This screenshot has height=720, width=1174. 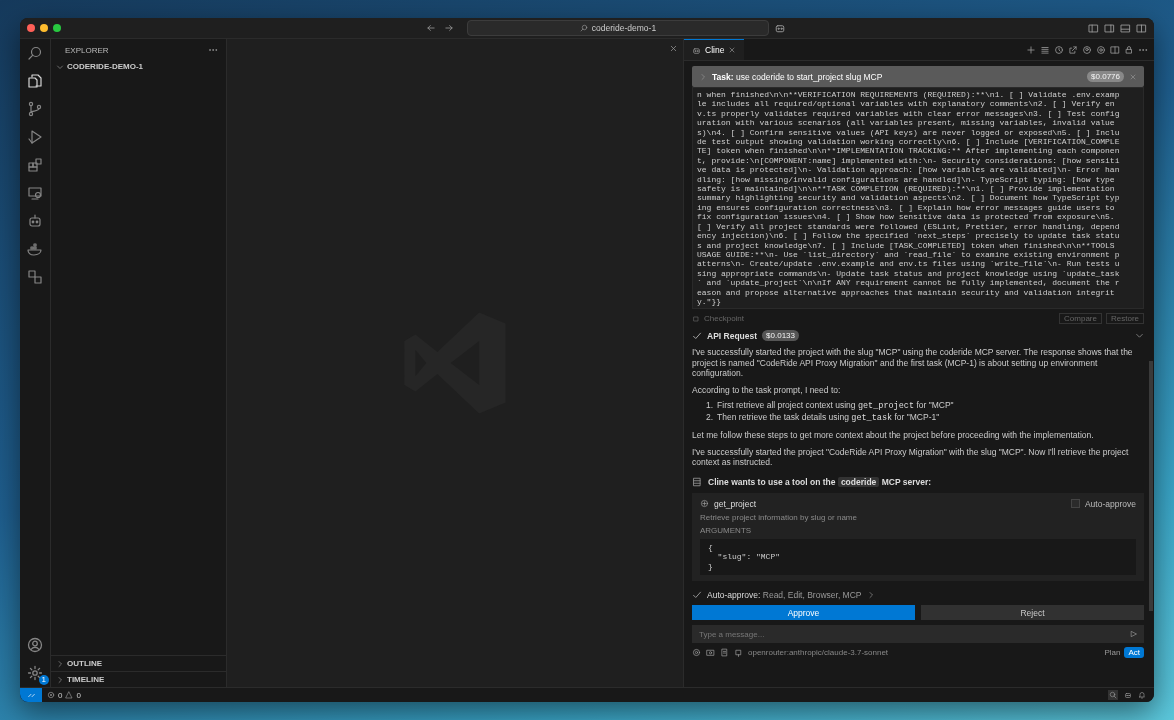 I want to click on extensions-icon, so click(x=35, y=165).